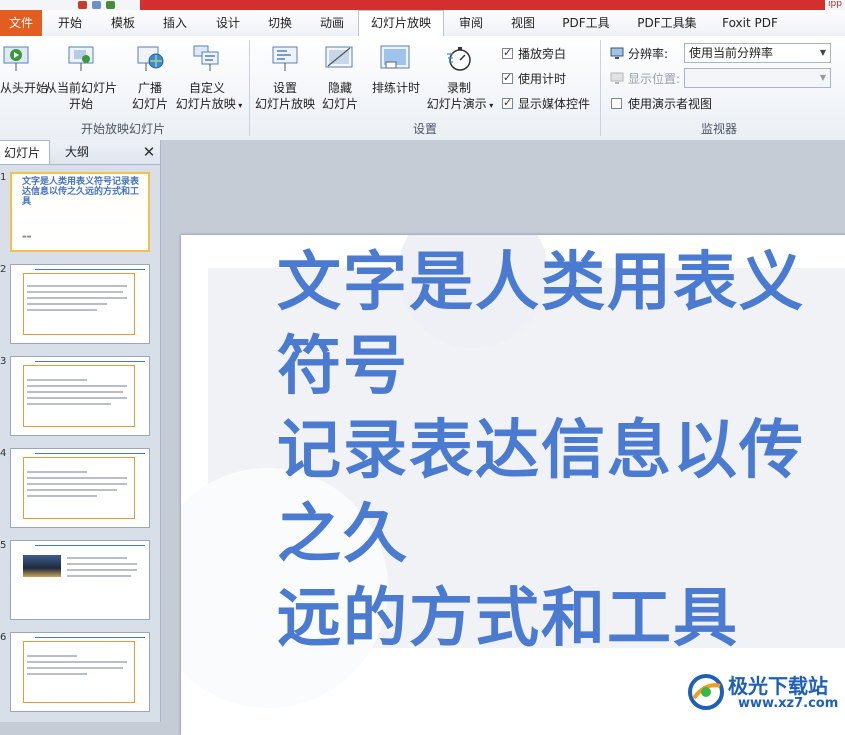 This screenshot has height=735, width=845. Describe the element at coordinates (422, 5) in the screenshot. I see `title-bar: ıpp` at that location.